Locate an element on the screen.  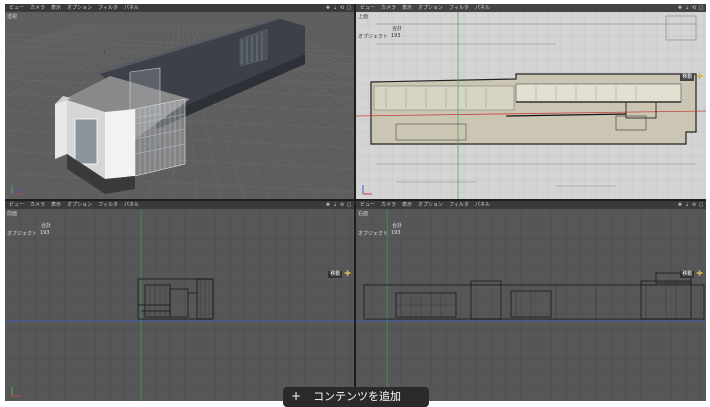
viewport-label: 前面 is located at coordinates (12, 214).